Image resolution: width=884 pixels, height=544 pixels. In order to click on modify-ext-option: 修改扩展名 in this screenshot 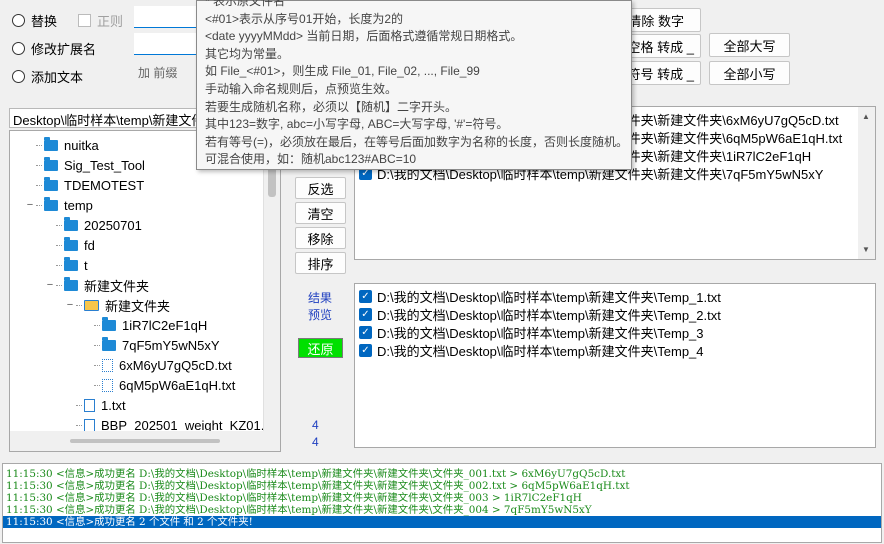, I will do `click(54, 48)`.